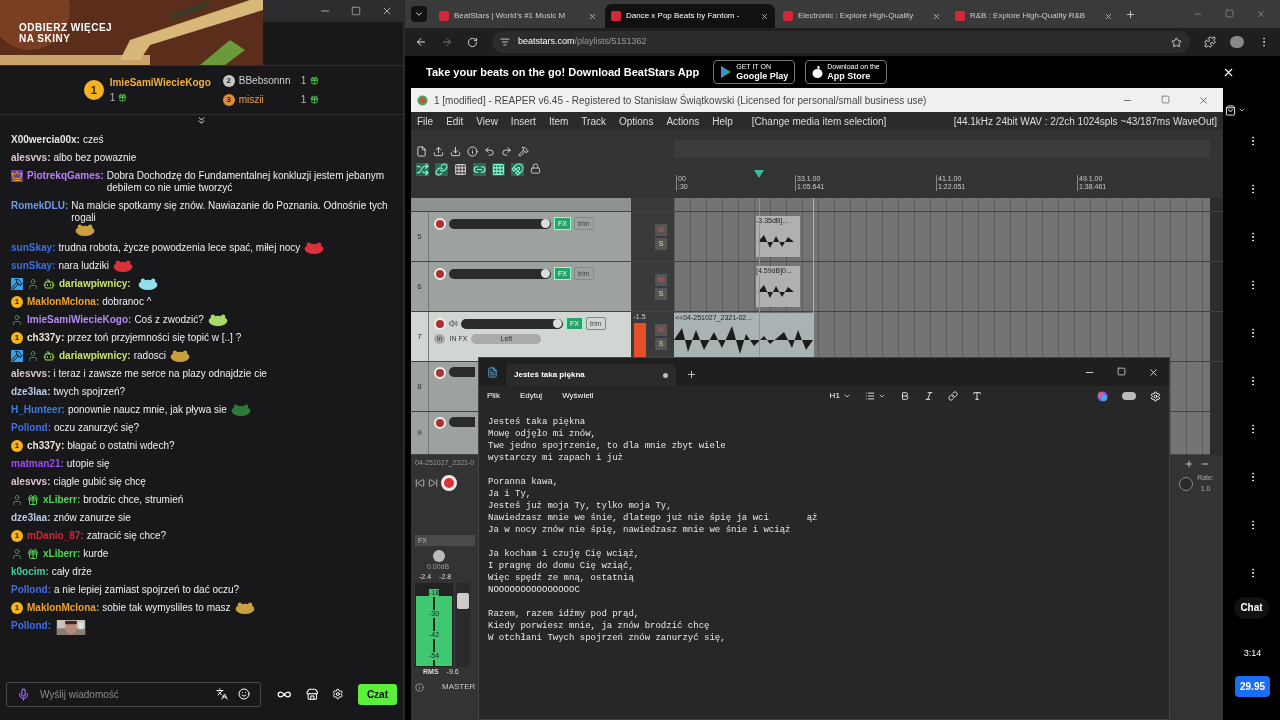 The width and height of the screenshot is (1280, 720). Describe the element at coordinates (88, 464) in the screenshot. I see `chat-message-text: utopie się` at that location.